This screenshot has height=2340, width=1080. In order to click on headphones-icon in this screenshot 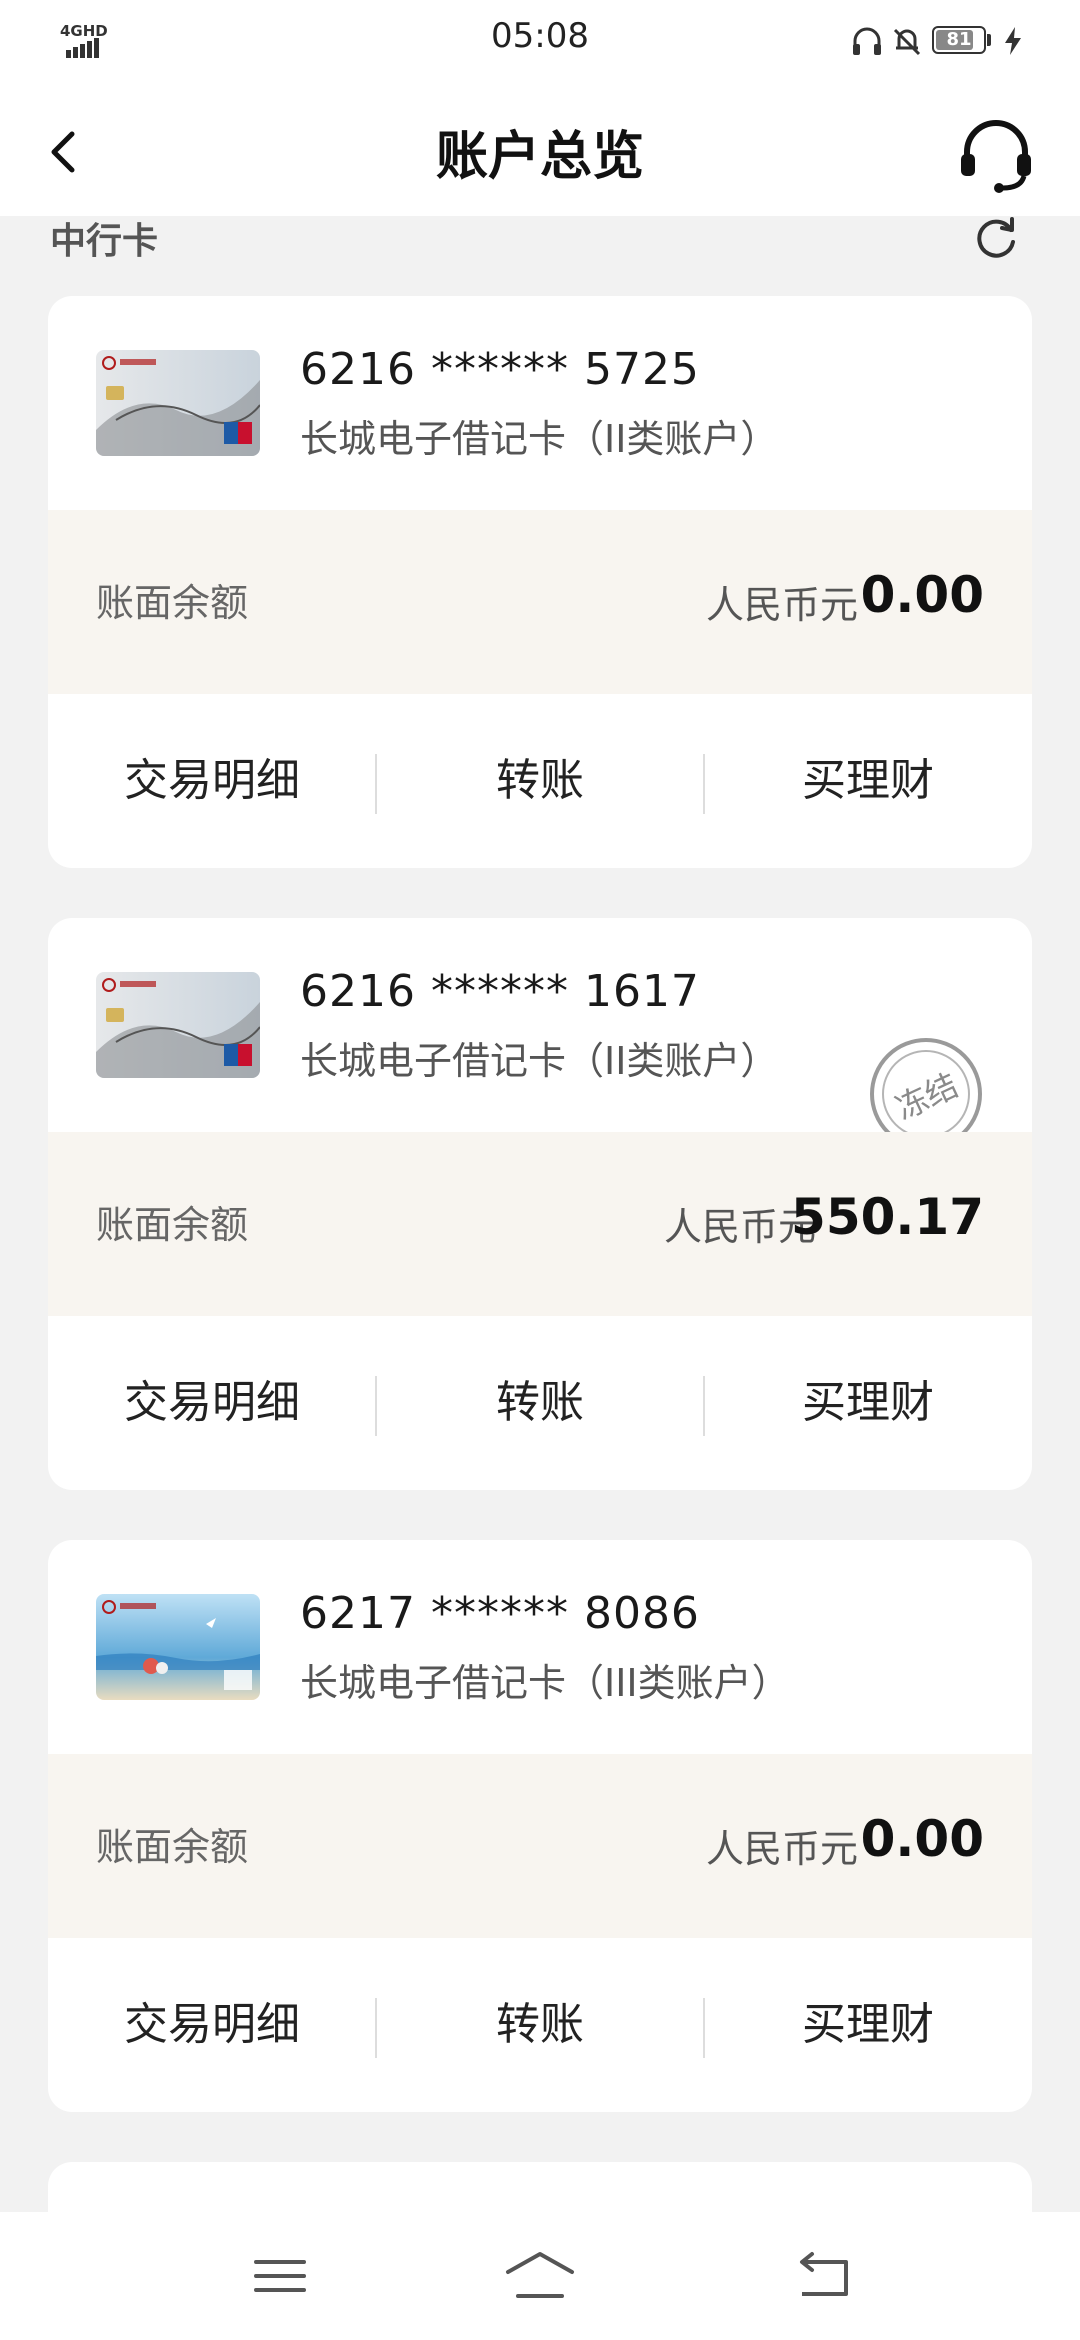, I will do `click(867, 41)`.